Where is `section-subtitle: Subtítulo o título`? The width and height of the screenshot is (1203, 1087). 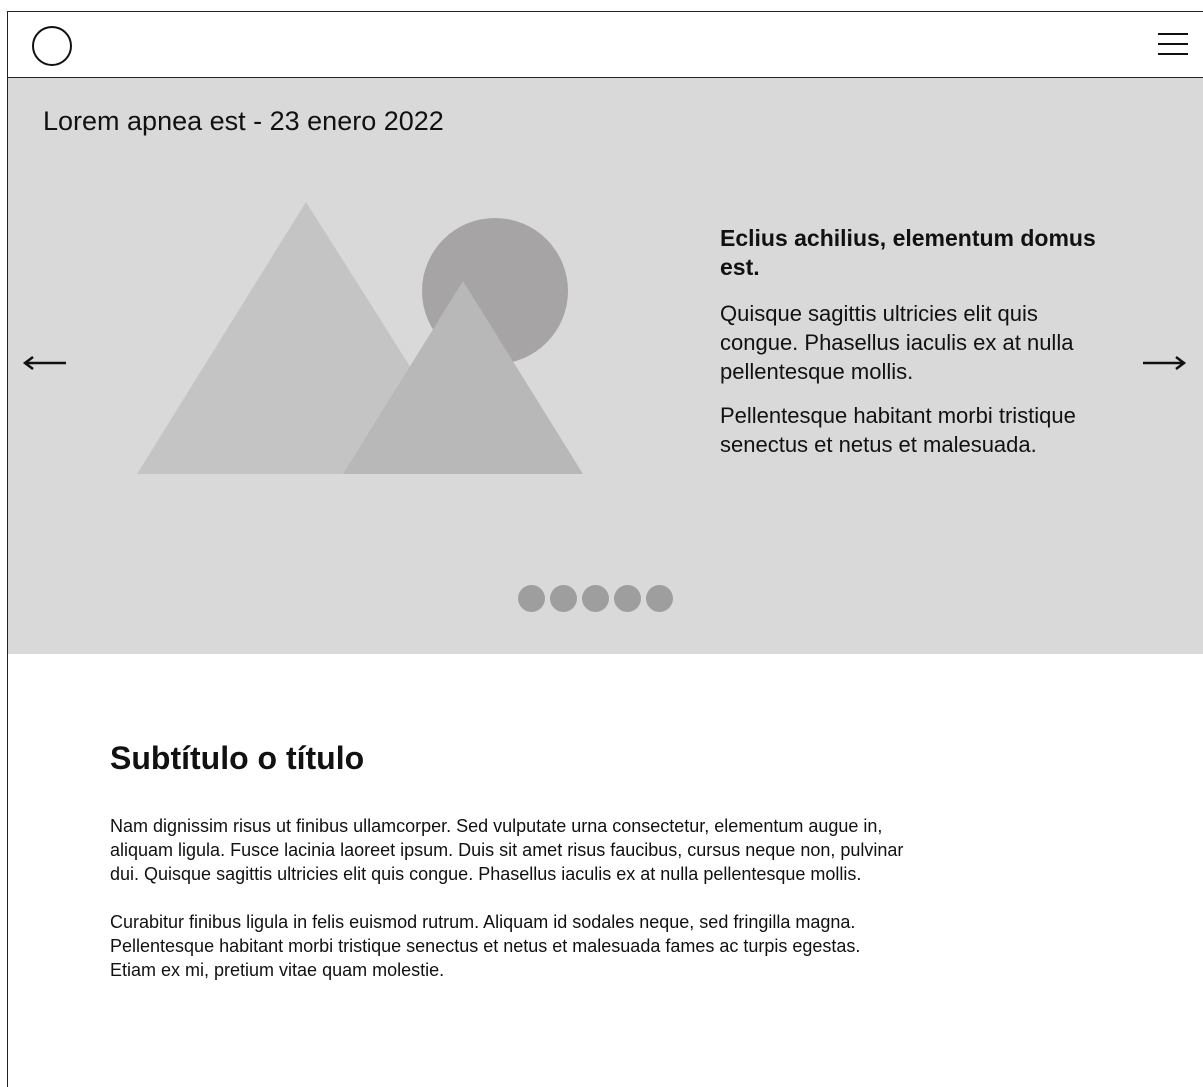
section-subtitle: Subtítulo o título is located at coordinates (237, 758).